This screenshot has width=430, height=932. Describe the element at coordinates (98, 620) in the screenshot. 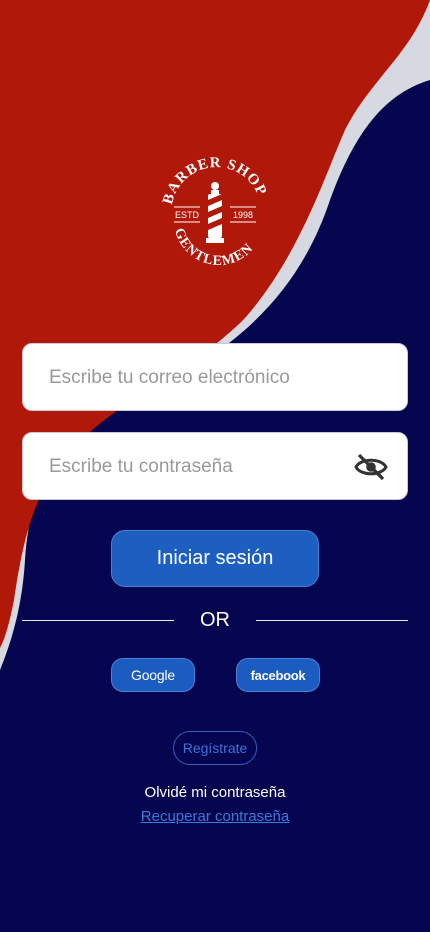

I see `divider-left` at that location.